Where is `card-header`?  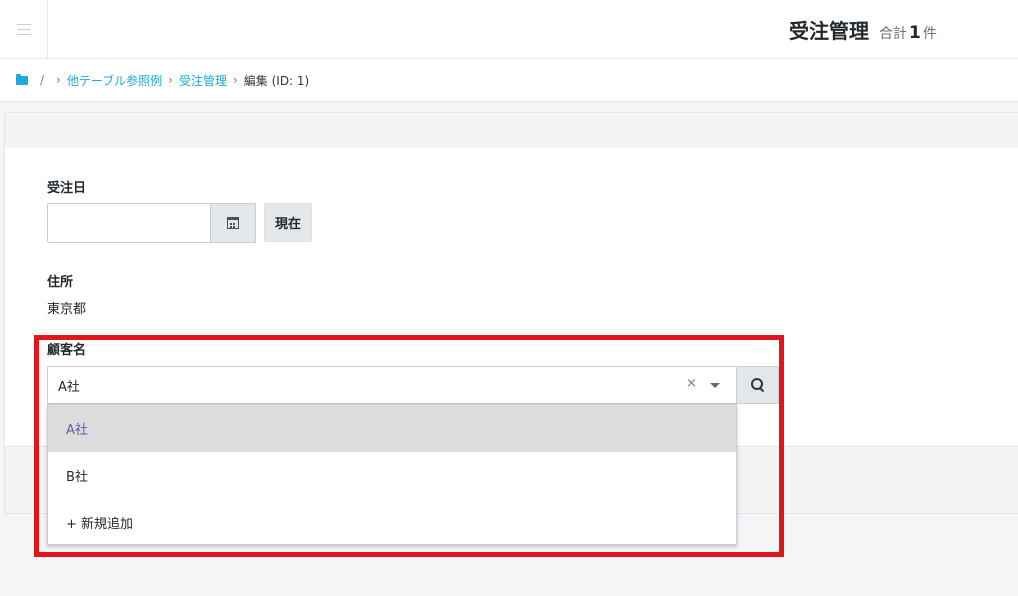
card-header is located at coordinates (511, 130).